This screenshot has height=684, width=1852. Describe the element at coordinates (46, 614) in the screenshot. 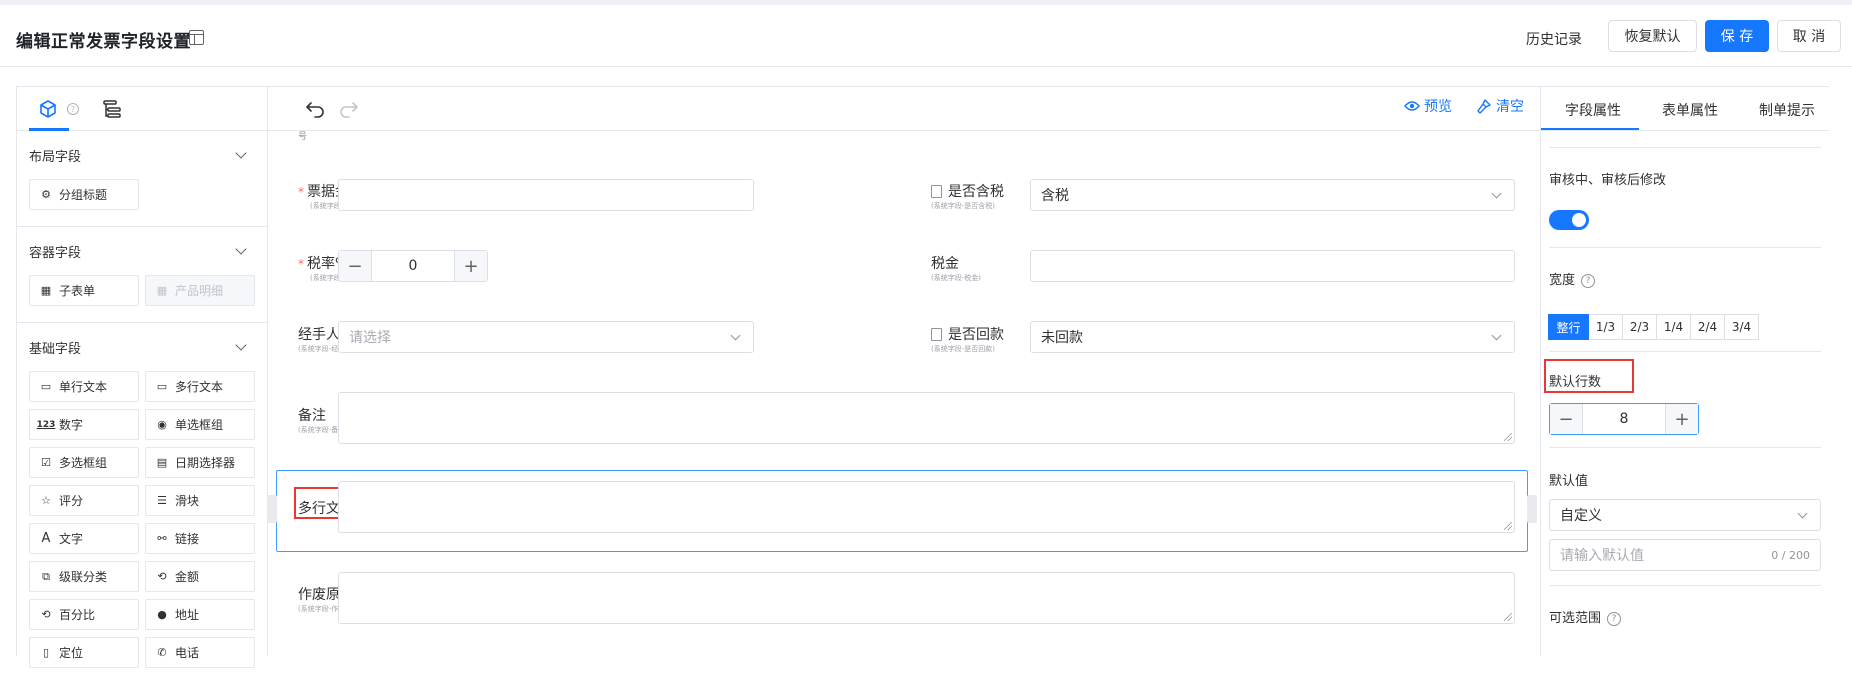

I see `percent-icon: ⟲` at that location.